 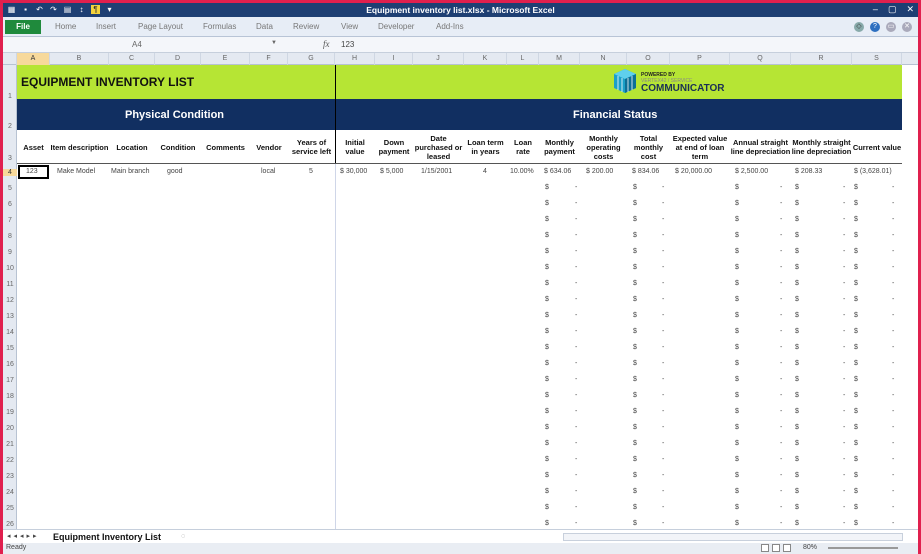 What do you see at coordinates (875, 9) in the screenshot?
I see `minimize-button: –` at bounding box center [875, 9].